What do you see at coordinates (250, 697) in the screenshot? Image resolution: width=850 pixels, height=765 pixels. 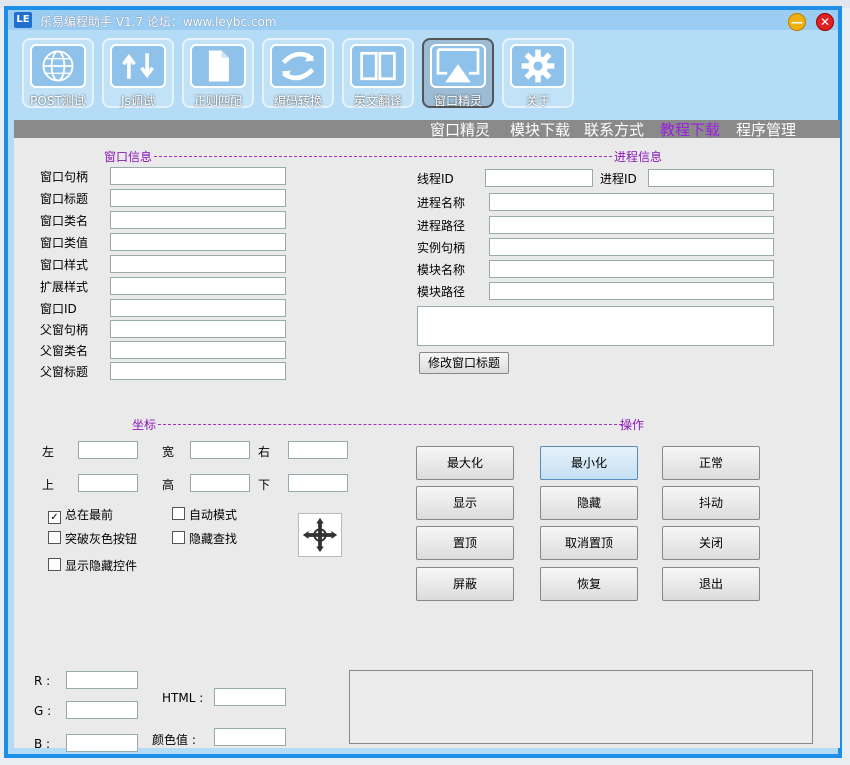 I see `html-color-input` at bounding box center [250, 697].